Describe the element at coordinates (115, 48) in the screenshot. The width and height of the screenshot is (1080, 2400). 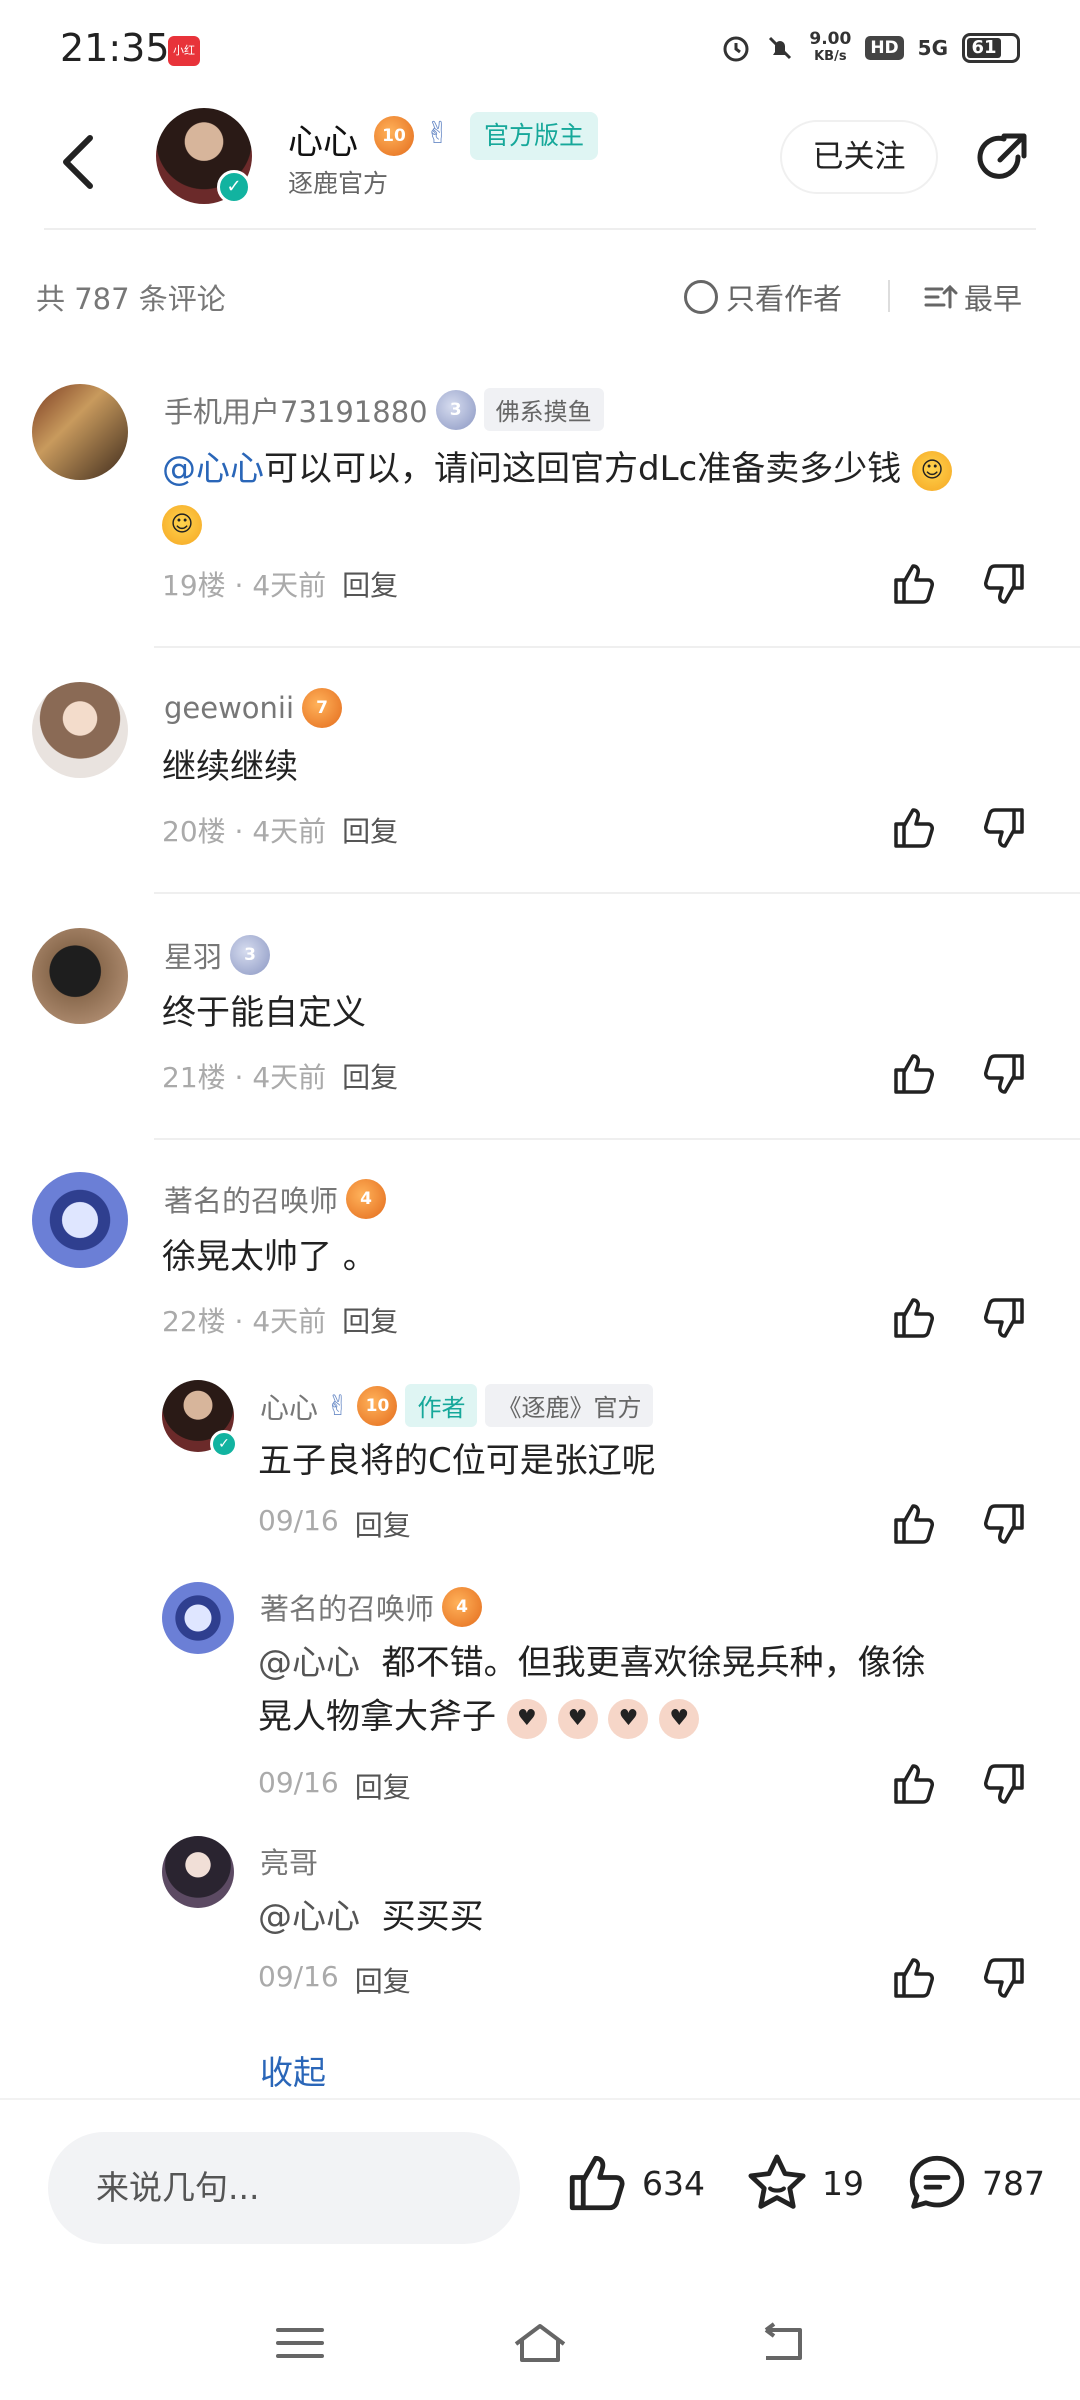
I see `status-time: 21:35` at that location.